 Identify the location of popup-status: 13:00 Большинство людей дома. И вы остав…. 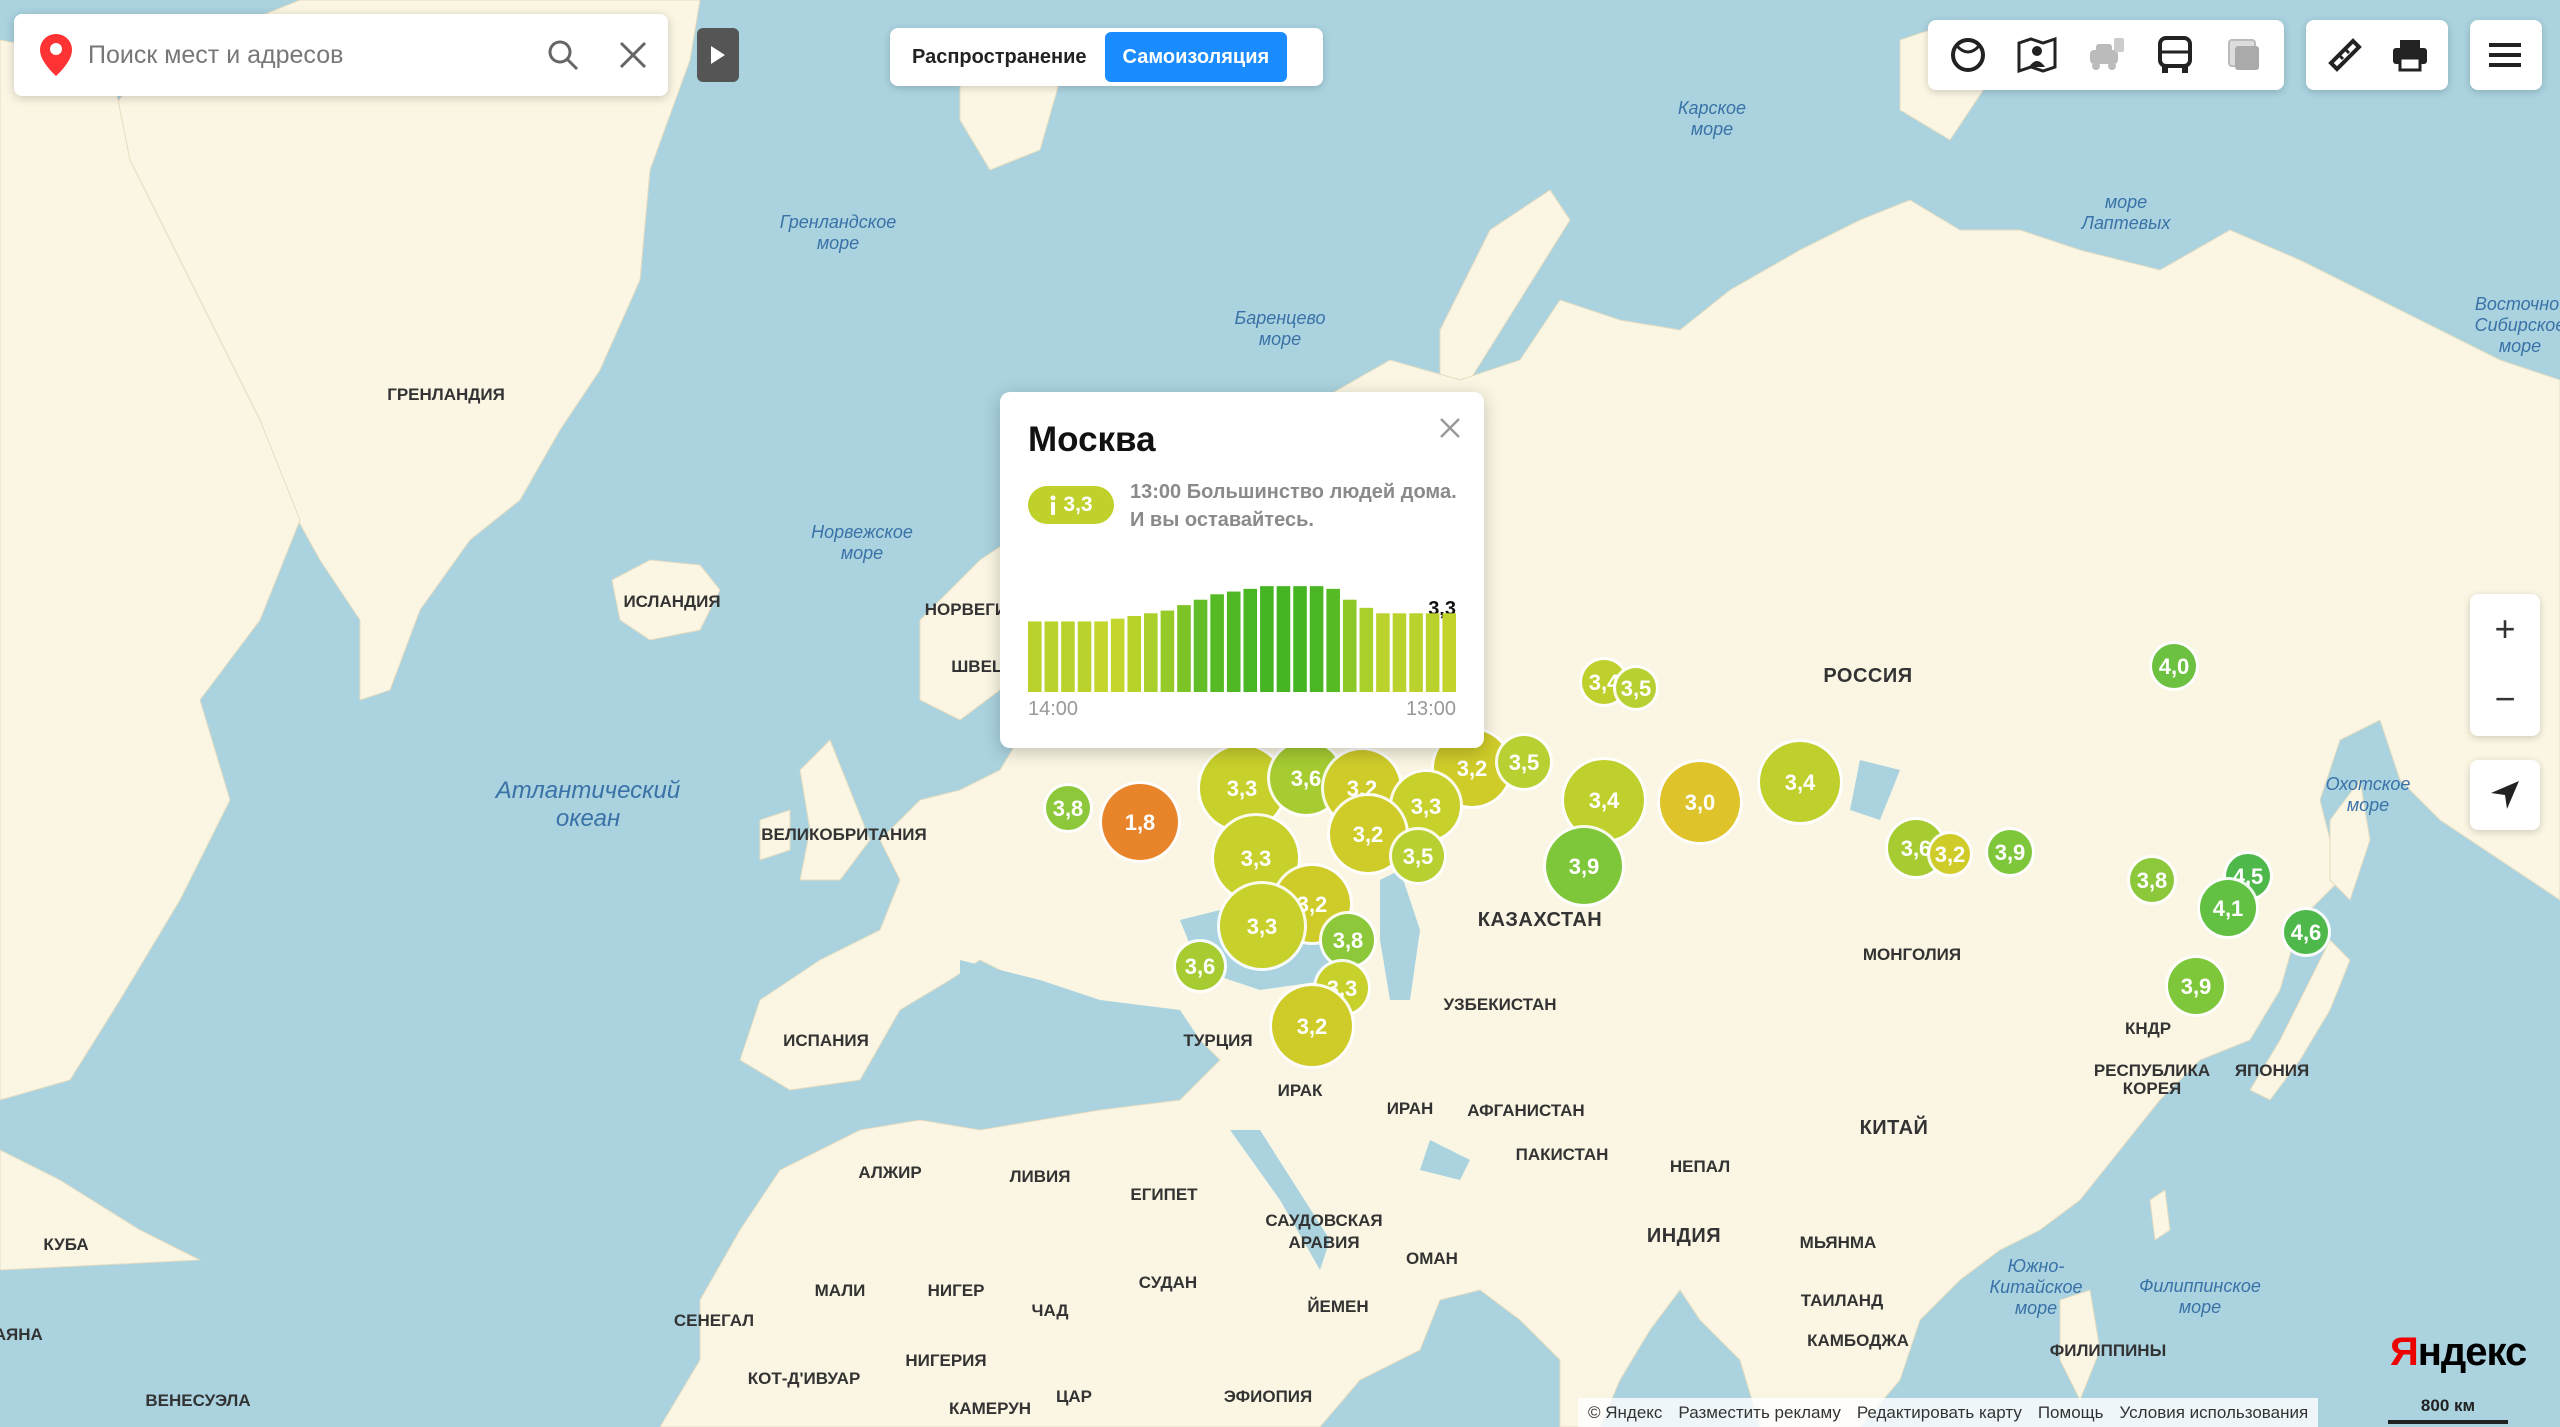
(1295, 506).